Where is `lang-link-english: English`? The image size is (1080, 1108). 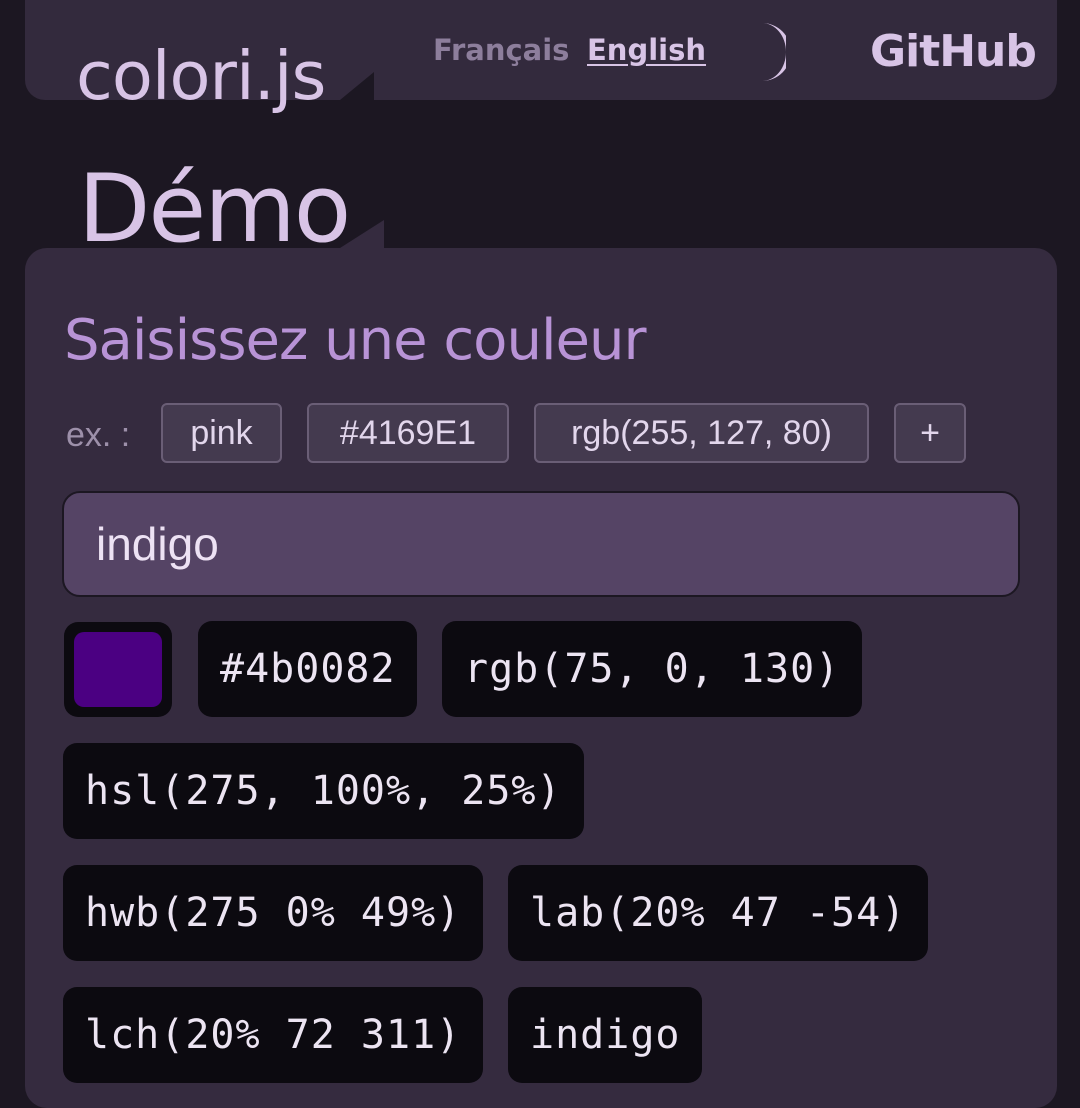 lang-link-english: English is located at coordinates (646, 50).